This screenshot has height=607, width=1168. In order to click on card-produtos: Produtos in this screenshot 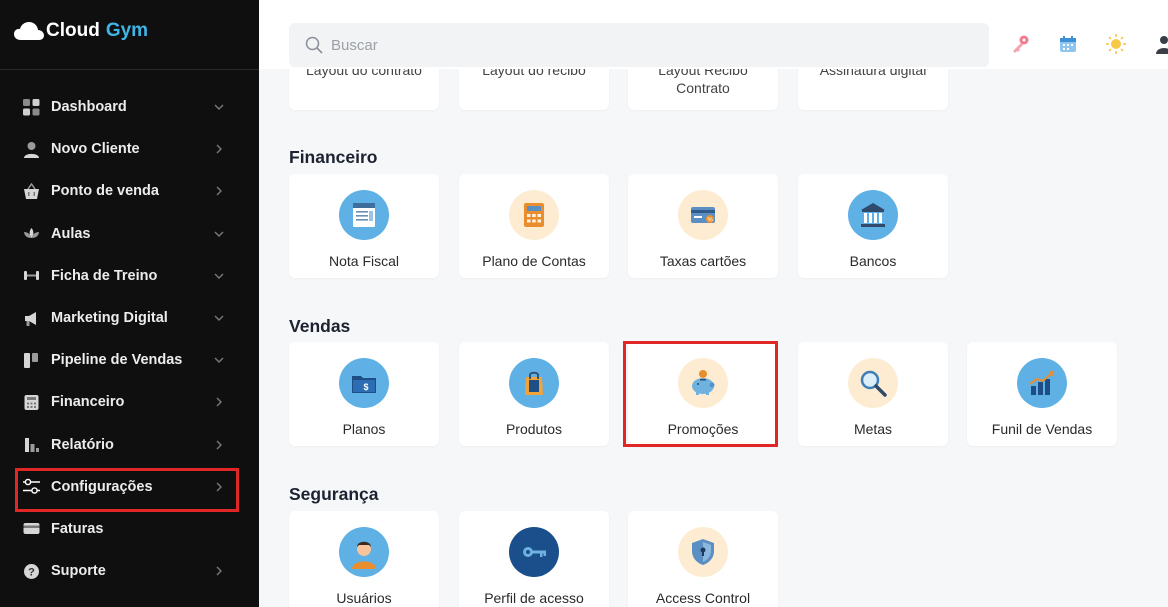, I will do `click(534, 394)`.